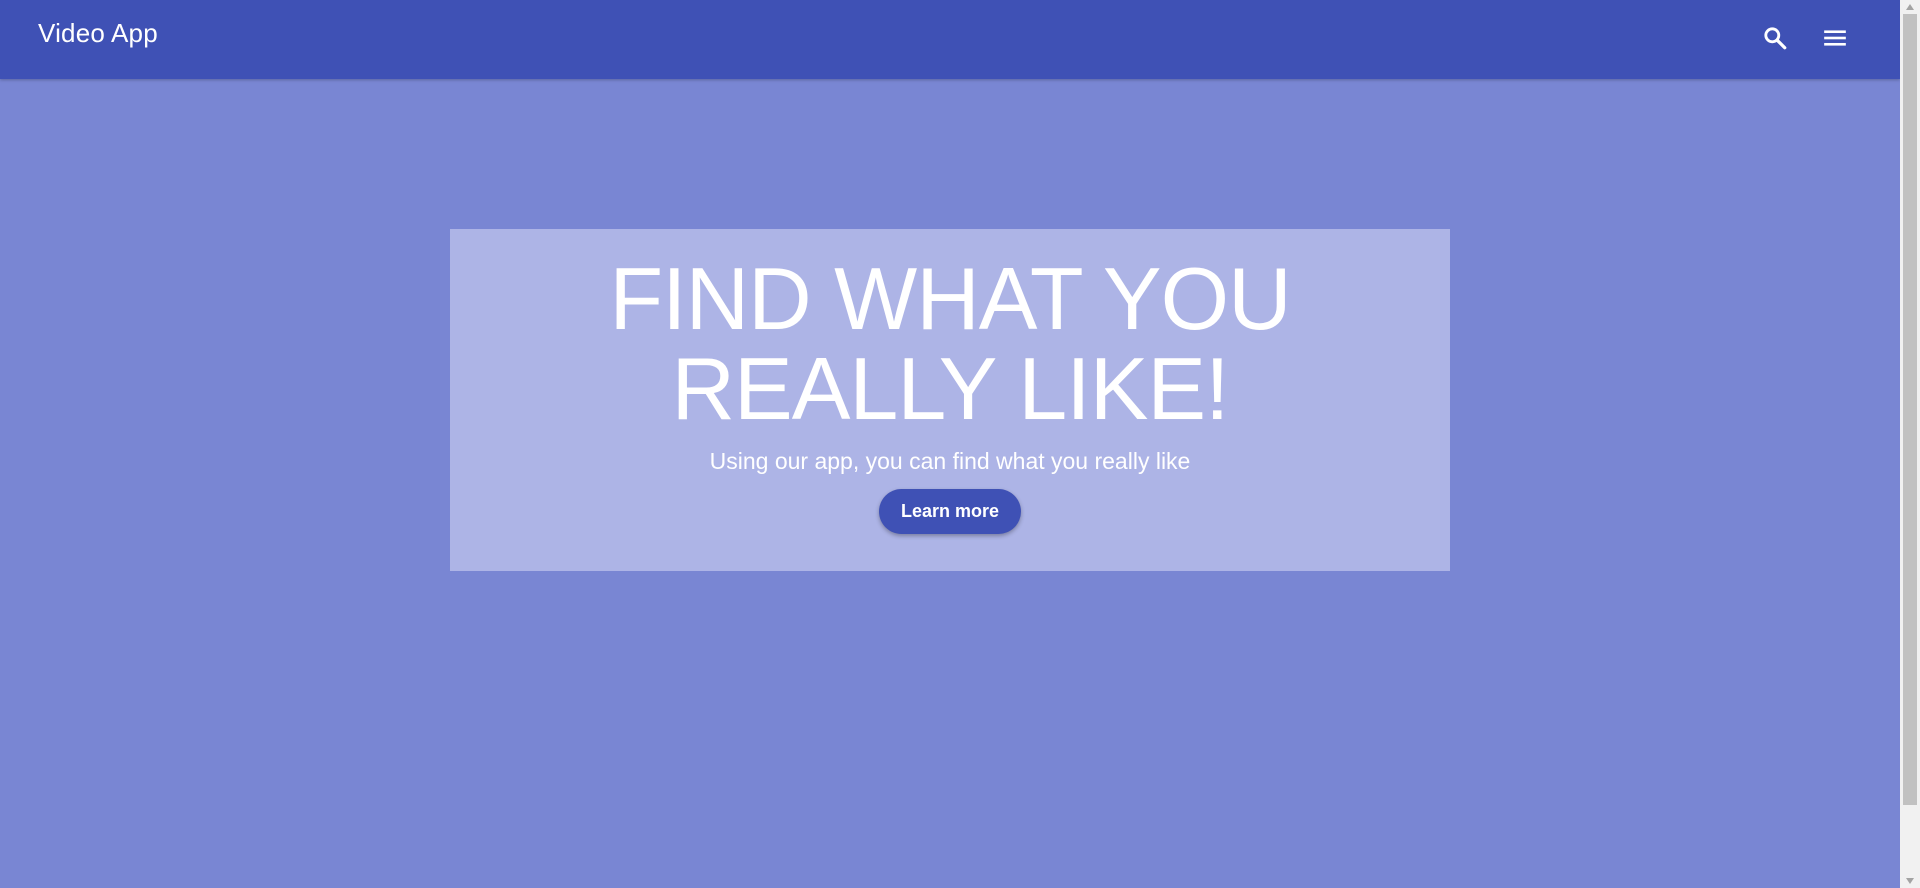 This screenshot has height=888, width=1920. I want to click on hero-title-line-2: REALLY LIKE!, so click(950, 388).